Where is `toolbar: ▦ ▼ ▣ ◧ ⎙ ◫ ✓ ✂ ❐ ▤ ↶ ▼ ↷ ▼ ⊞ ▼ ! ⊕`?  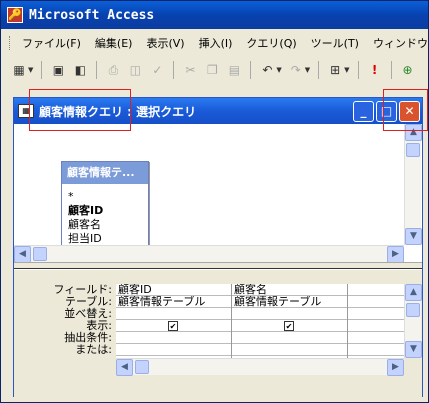 toolbar: ▦ ▼ ▣ ◧ ⎙ ◫ ✓ ✂ ❐ ▤ ↶ ▼ ↷ ▼ ⊞ ▼ ! ⊕ is located at coordinates (214, 70).